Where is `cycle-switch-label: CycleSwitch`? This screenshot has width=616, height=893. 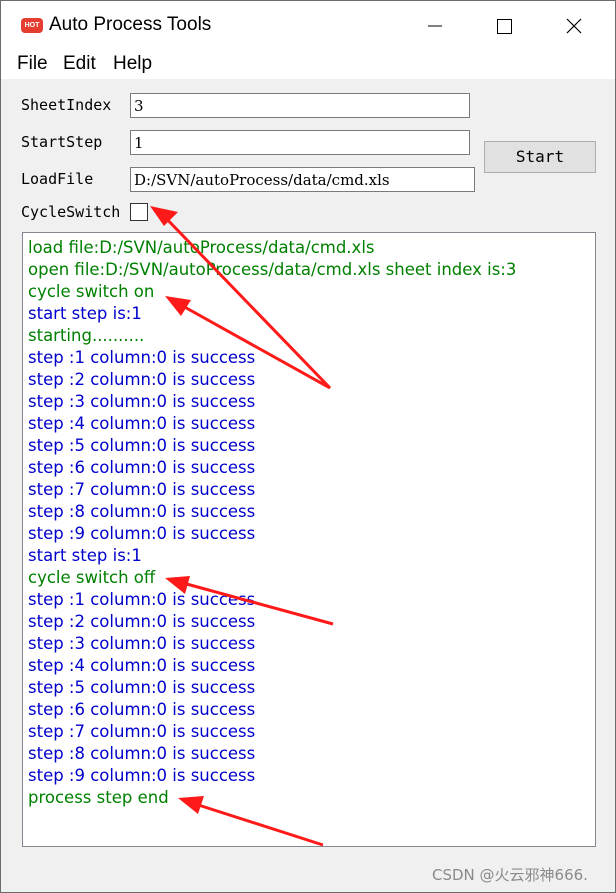 cycle-switch-label: CycleSwitch is located at coordinates (71, 212).